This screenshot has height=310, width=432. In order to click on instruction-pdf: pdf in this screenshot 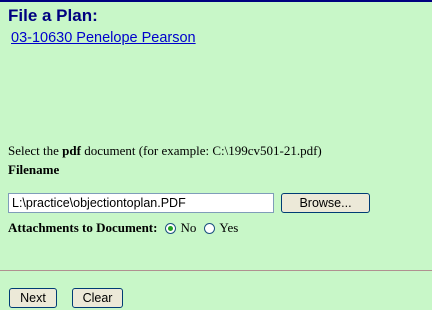, I will do `click(71, 150)`.